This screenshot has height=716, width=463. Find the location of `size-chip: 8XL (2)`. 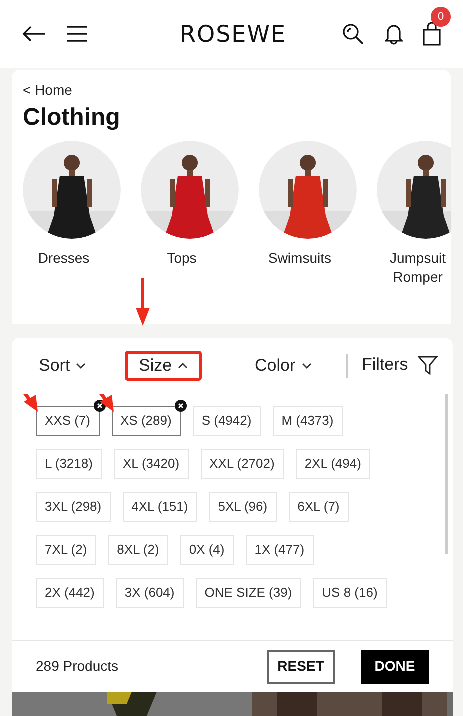

size-chip: 8XL (2) is located at coordinates (138, 550).